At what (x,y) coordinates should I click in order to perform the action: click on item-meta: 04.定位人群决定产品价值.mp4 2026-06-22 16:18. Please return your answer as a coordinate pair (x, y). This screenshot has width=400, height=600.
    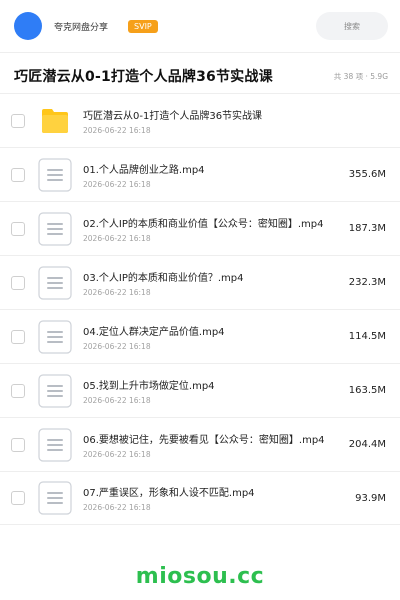
    Looking at the image, I should click on (211, 337).